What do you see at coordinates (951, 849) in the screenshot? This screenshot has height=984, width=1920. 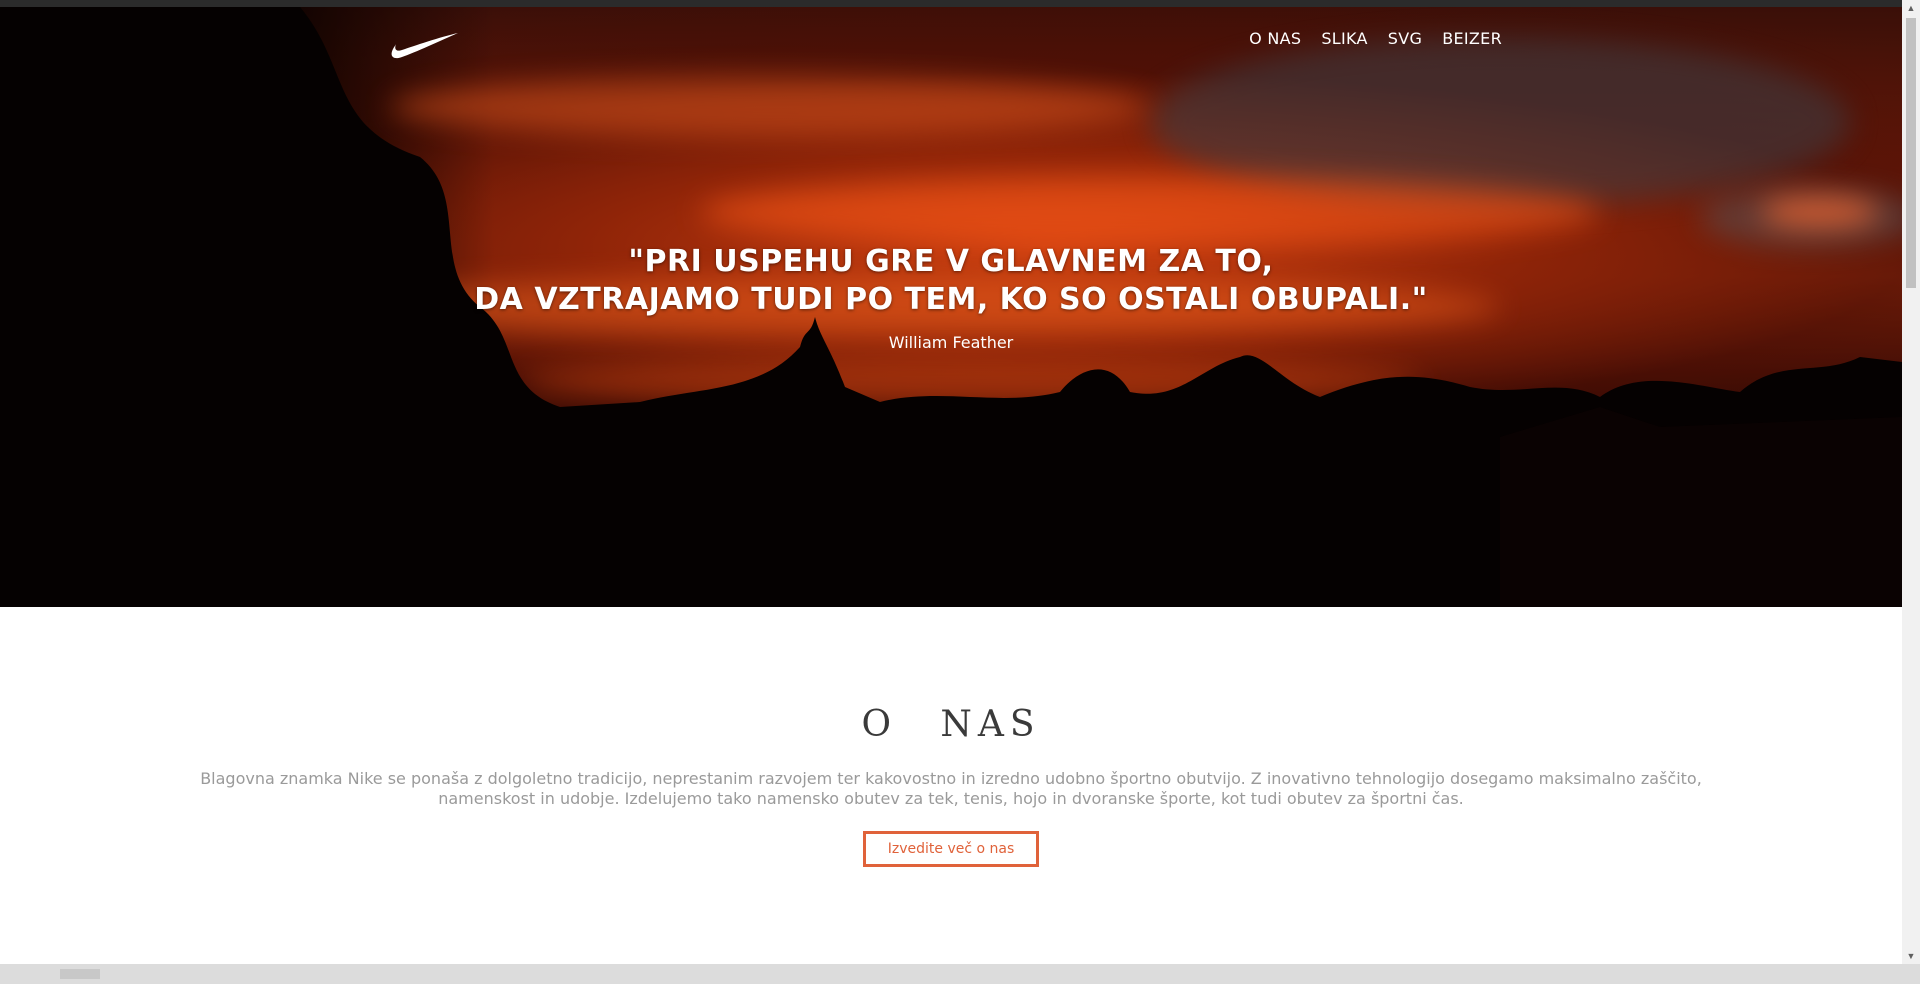 I see `learn-more-button: Izvedite več o nas` at bounding box center [951, 849].